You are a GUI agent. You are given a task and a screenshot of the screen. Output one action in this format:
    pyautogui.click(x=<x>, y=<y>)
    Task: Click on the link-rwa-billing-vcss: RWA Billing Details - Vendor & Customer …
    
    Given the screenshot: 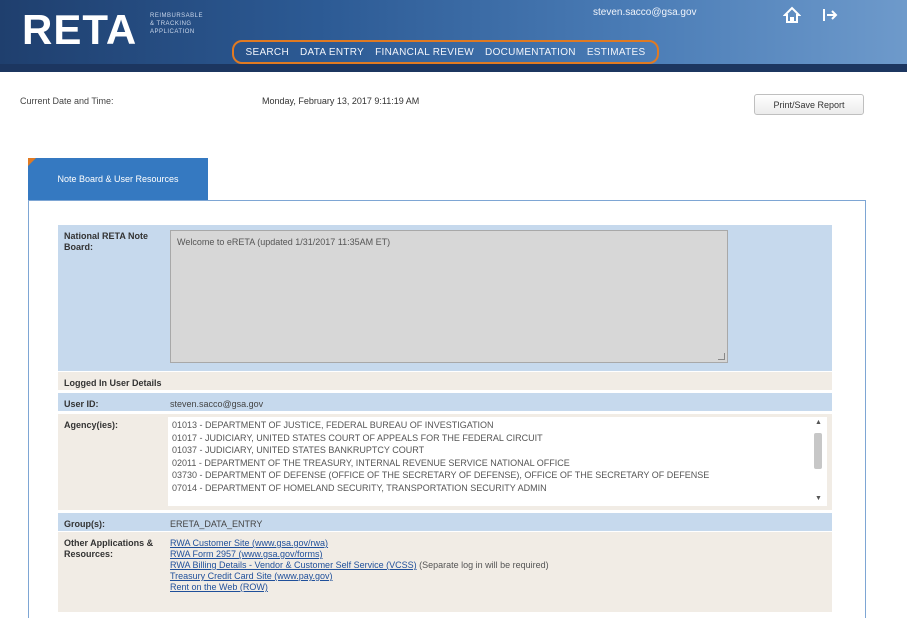 What is the action you would take?
    pyautogui.click(x=293, y=565)
    